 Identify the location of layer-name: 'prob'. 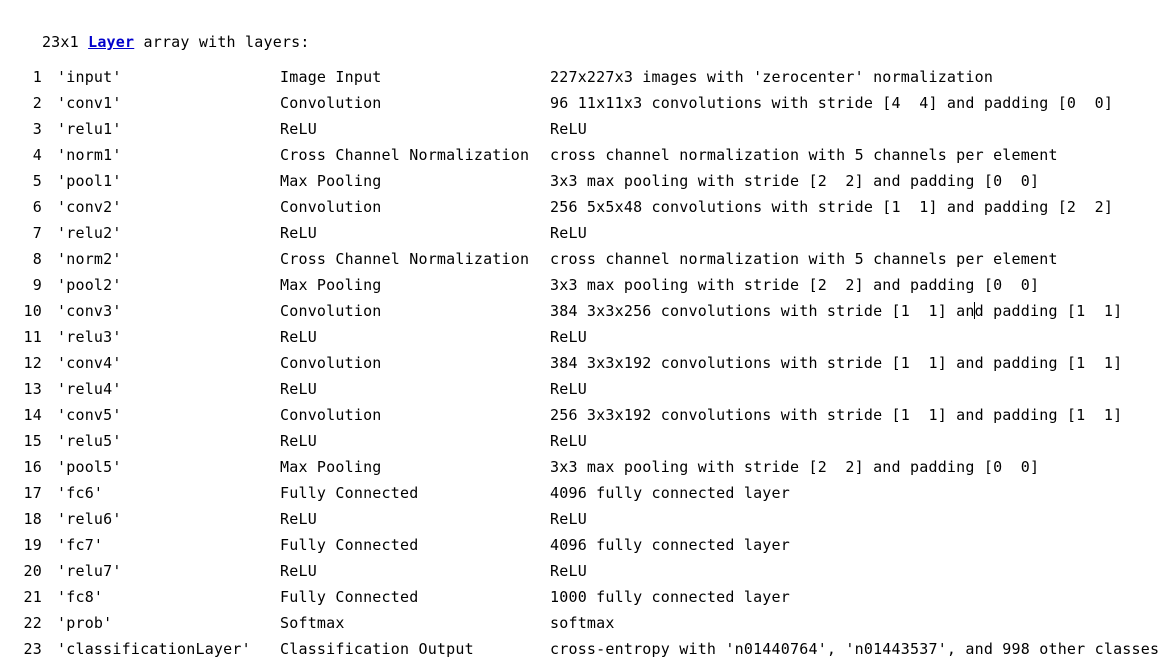
(85, 623).